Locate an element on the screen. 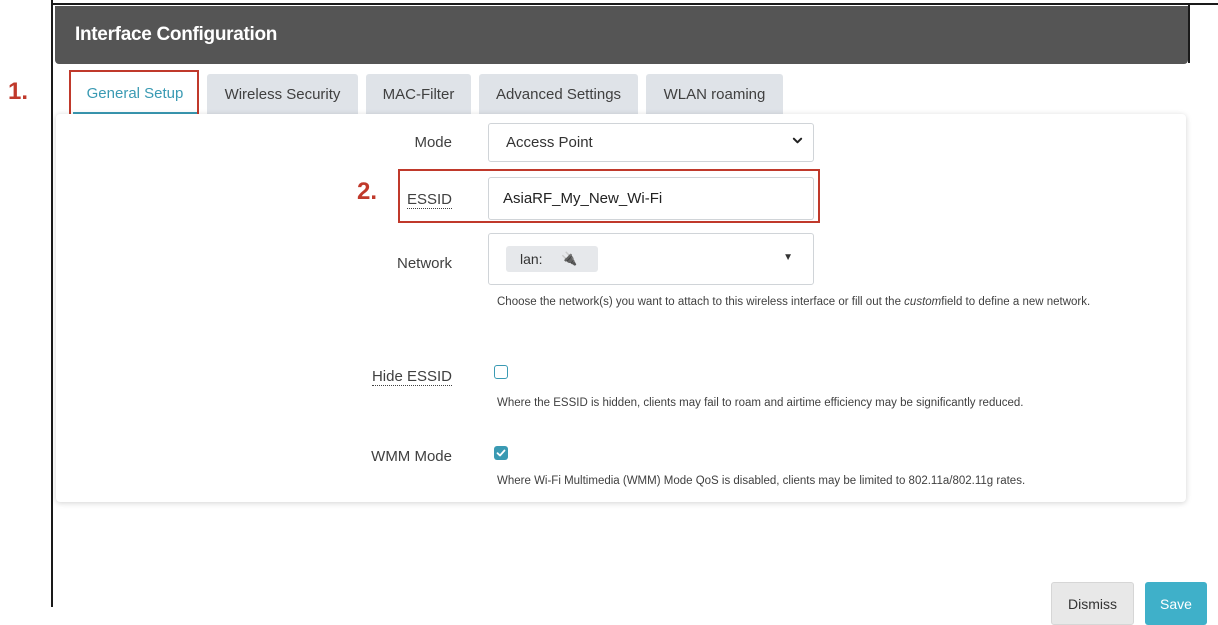 Image resolution: width=1218 pixels, height=625 pixels. step-2-highlight-box is located at coordinates (609, 196).